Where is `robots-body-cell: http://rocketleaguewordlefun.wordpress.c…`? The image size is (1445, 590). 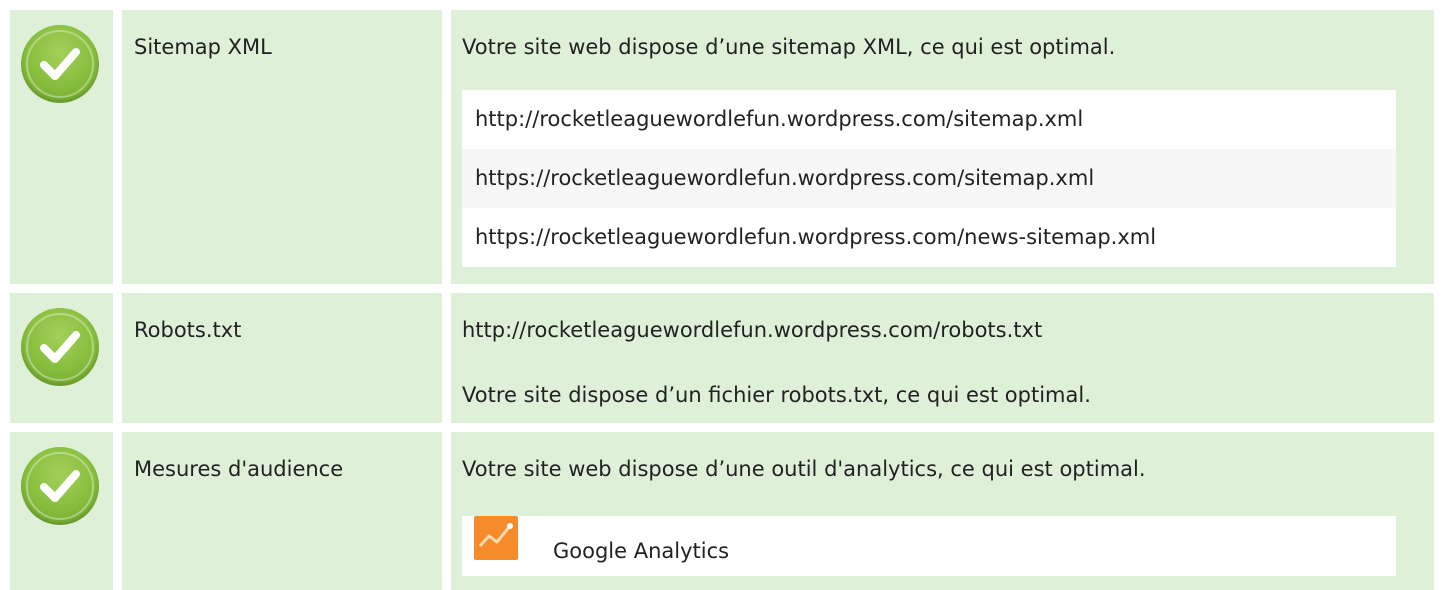 robots-body-cell: http://rocketleaguewordlefun.wordpress.c… is located at coordinates (942, 358).